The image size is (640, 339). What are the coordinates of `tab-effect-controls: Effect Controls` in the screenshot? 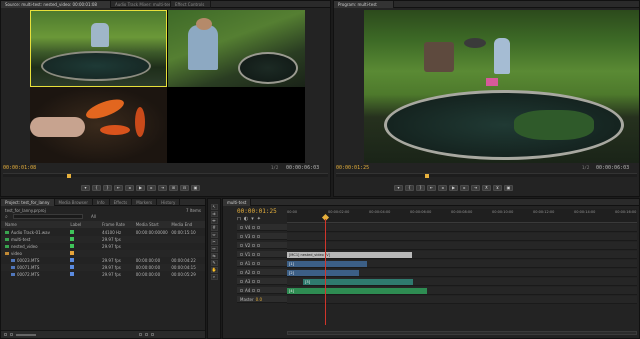 It's located at (191, 4).